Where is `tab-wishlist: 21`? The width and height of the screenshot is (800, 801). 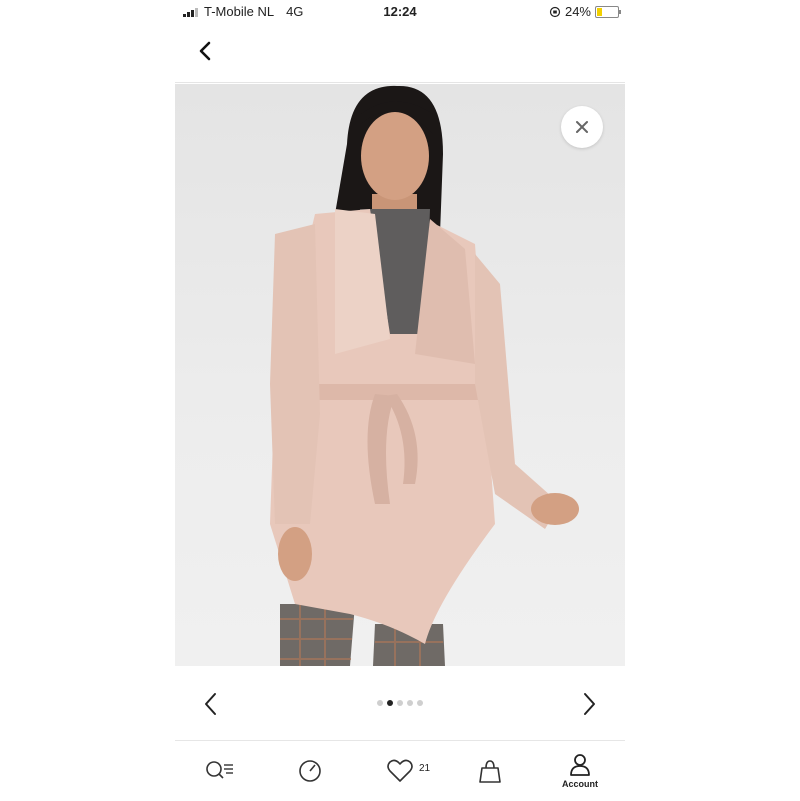 tab-wishlist: 21 is located at coordinates (400, 771).